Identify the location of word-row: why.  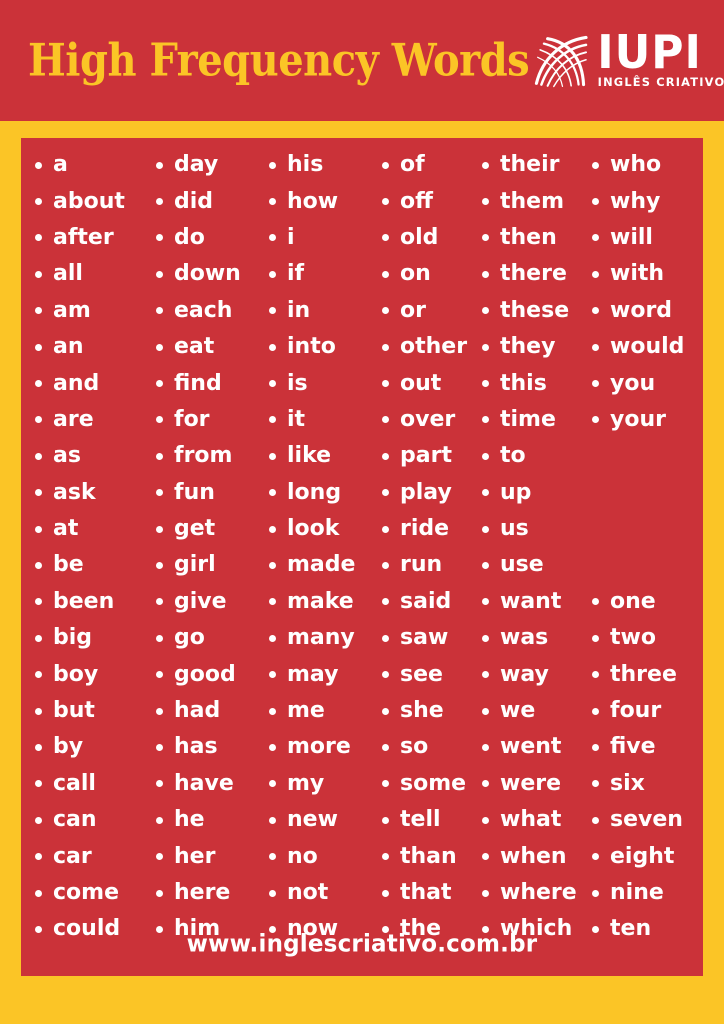
(647, 201).